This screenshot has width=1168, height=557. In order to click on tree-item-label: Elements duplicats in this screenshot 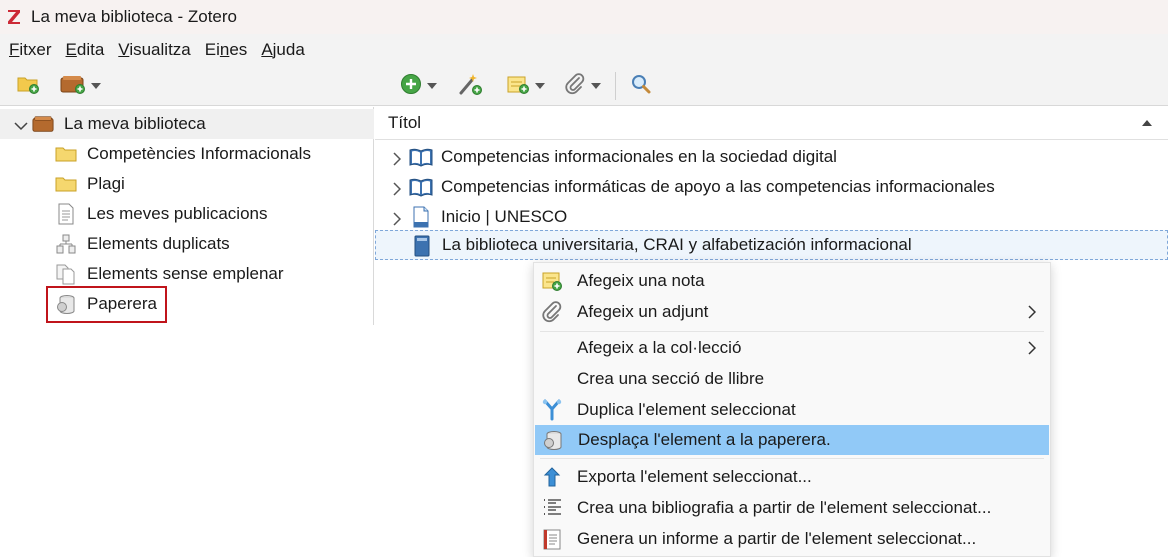, I will do `click(158, 243)`.